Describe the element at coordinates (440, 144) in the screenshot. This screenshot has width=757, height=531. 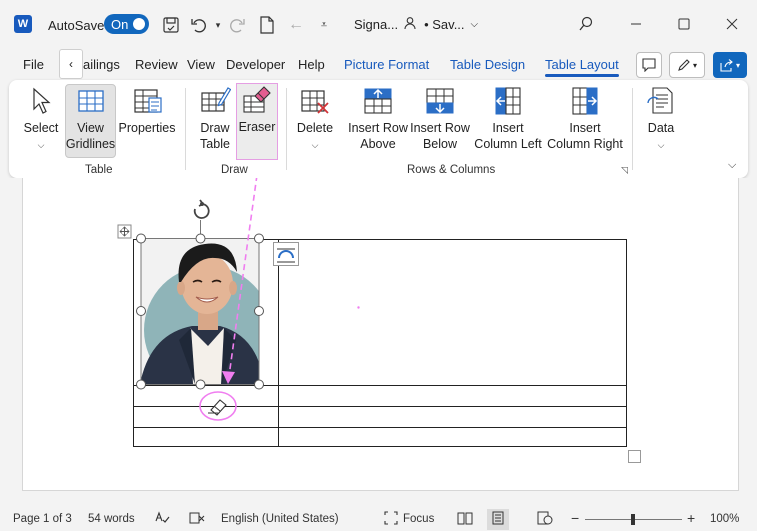
I see `insert-row-below-label-2: Below` at that location.